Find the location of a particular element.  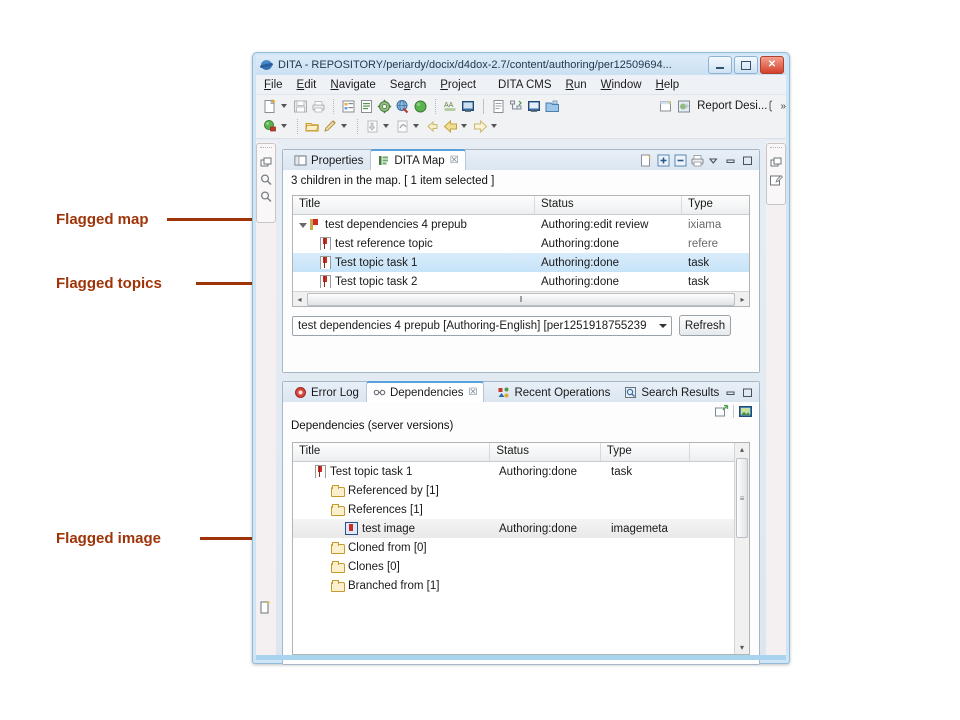

view-menu-chevron-icon is located at coordinates (714, 160).